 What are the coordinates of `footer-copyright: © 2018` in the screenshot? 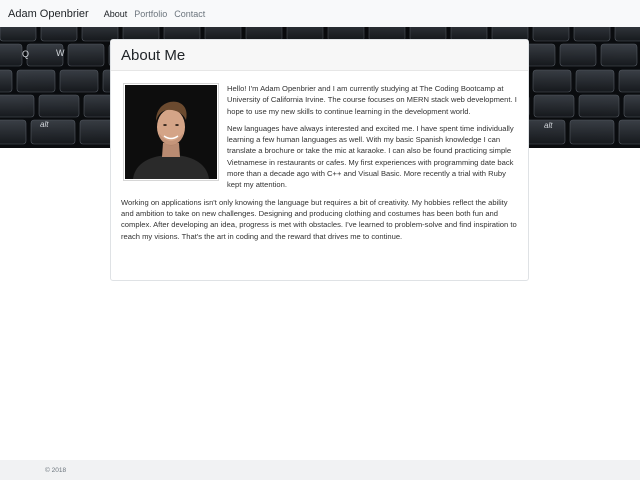 It's located at (56, 470).